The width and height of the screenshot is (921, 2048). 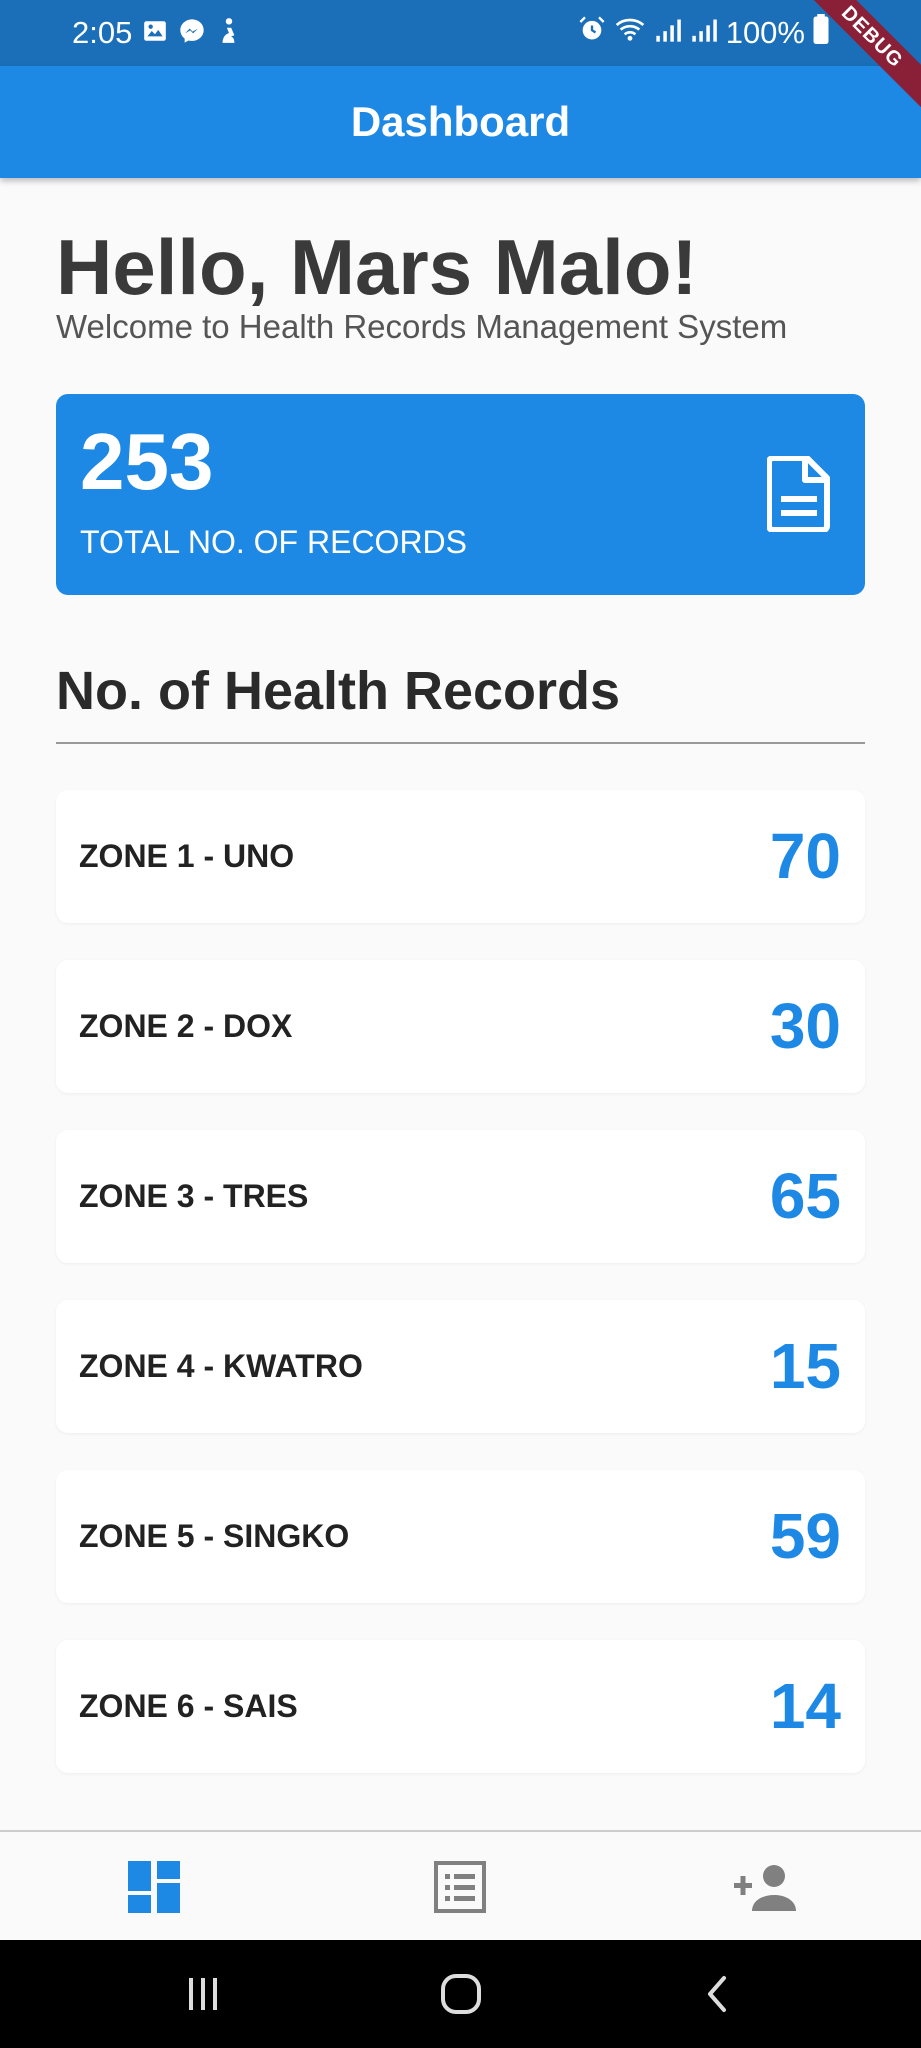 What do you see at coordinates (273, 542) in the screenshot?
I see `total-records-label: TOTAL NO. OF RECORDS` at bounding box center [273, 542].